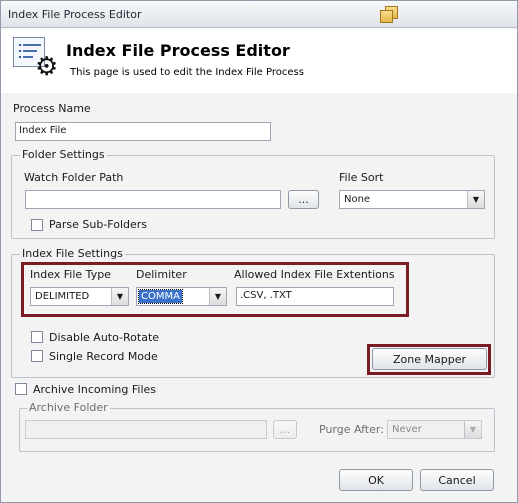  What do you see at coordinates (351, 429) in the screenshot?
I see `purge-after-label: Purge After:` at bounding box center [351, 429].